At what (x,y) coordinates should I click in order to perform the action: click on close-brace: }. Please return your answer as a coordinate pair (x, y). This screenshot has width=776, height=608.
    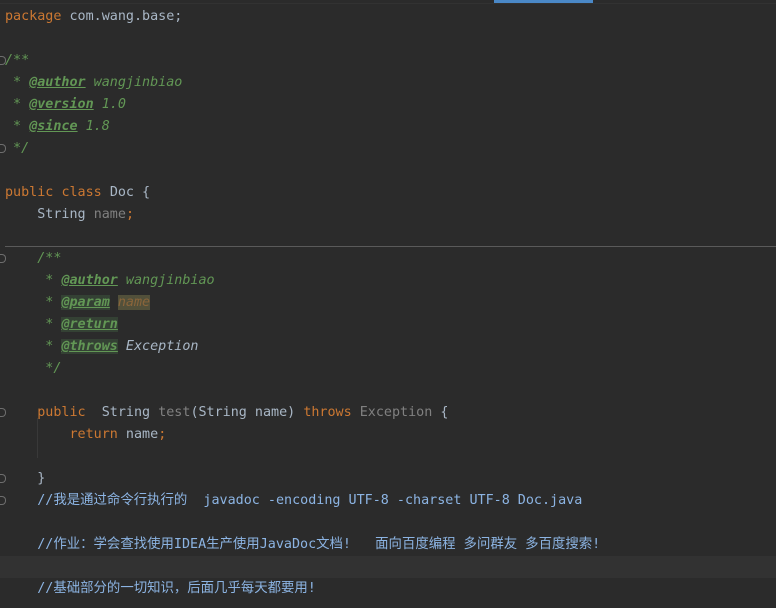
    Looking at the image, I should click on (25, 478).